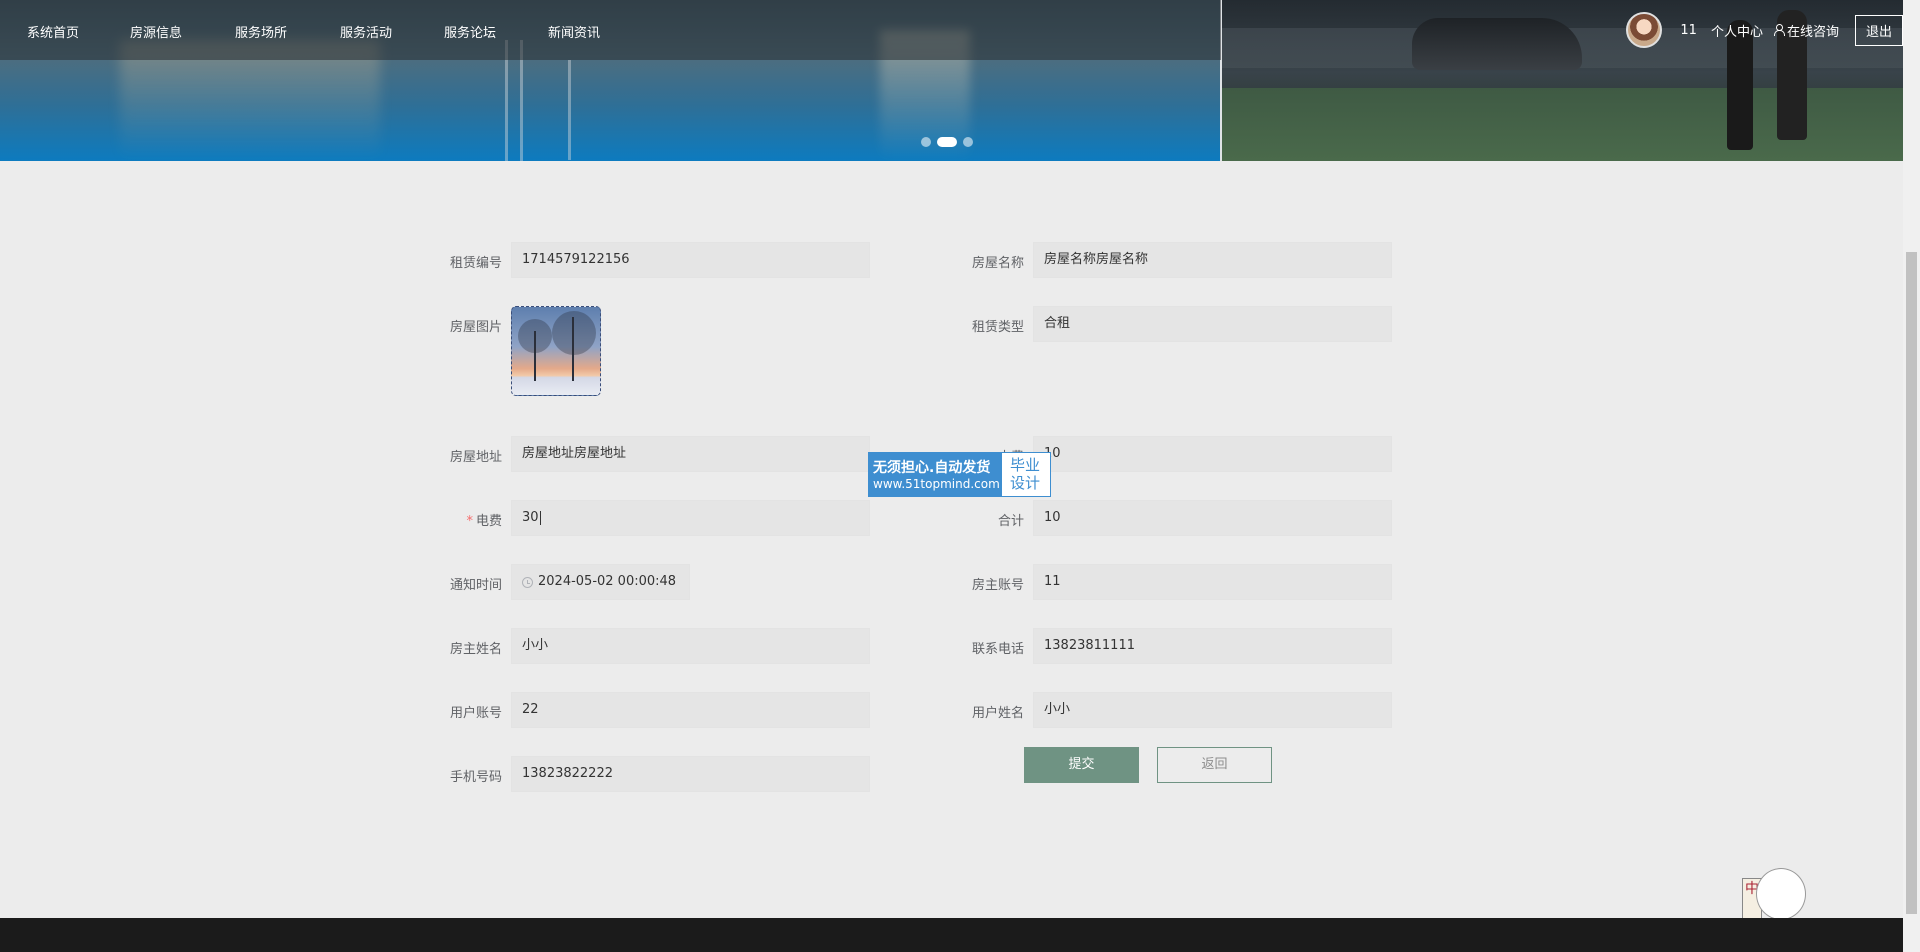  I want to click on username: 11, so click(1688, 30).